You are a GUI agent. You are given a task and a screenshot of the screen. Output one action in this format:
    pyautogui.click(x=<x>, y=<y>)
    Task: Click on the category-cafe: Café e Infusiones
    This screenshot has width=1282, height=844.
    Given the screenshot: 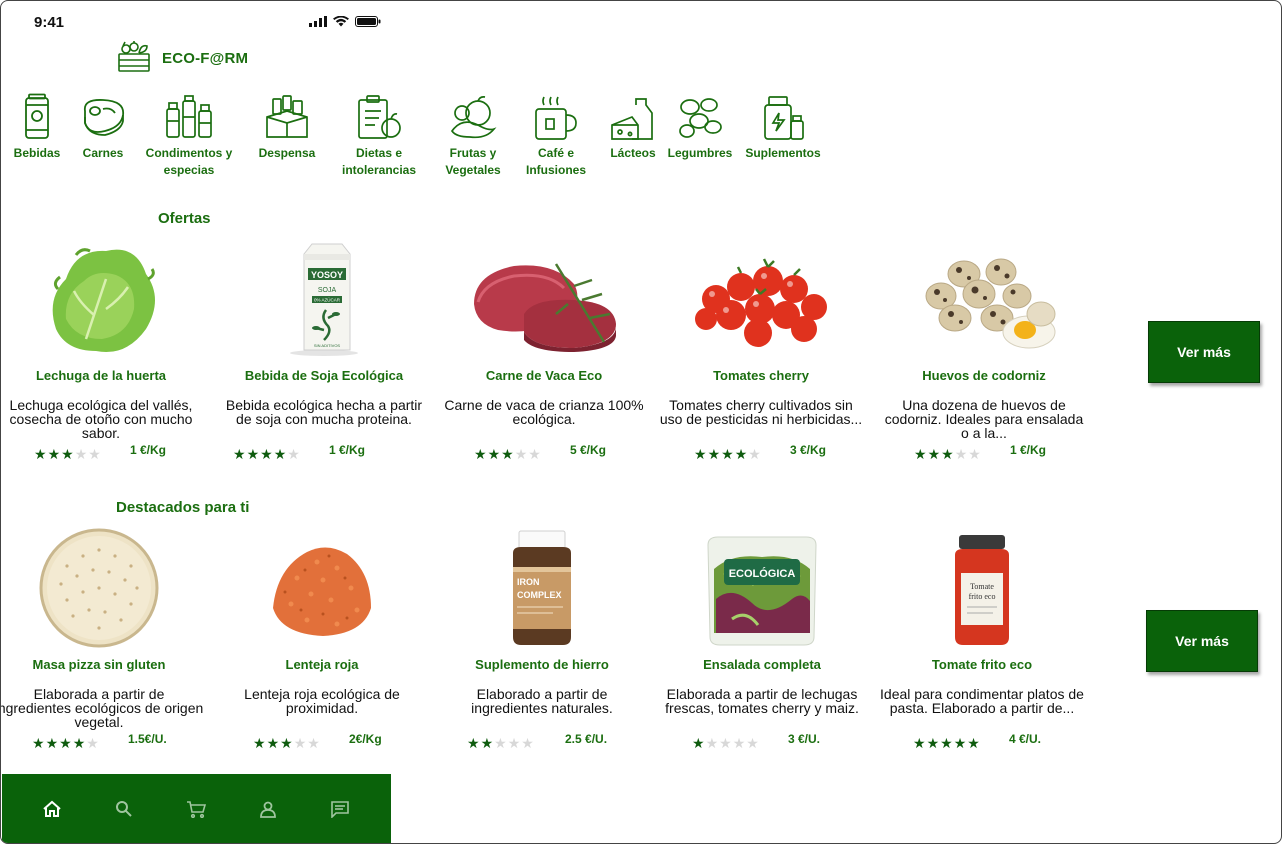 What is the action you would take?
    pyautogui.click(x=556, y=137)
    